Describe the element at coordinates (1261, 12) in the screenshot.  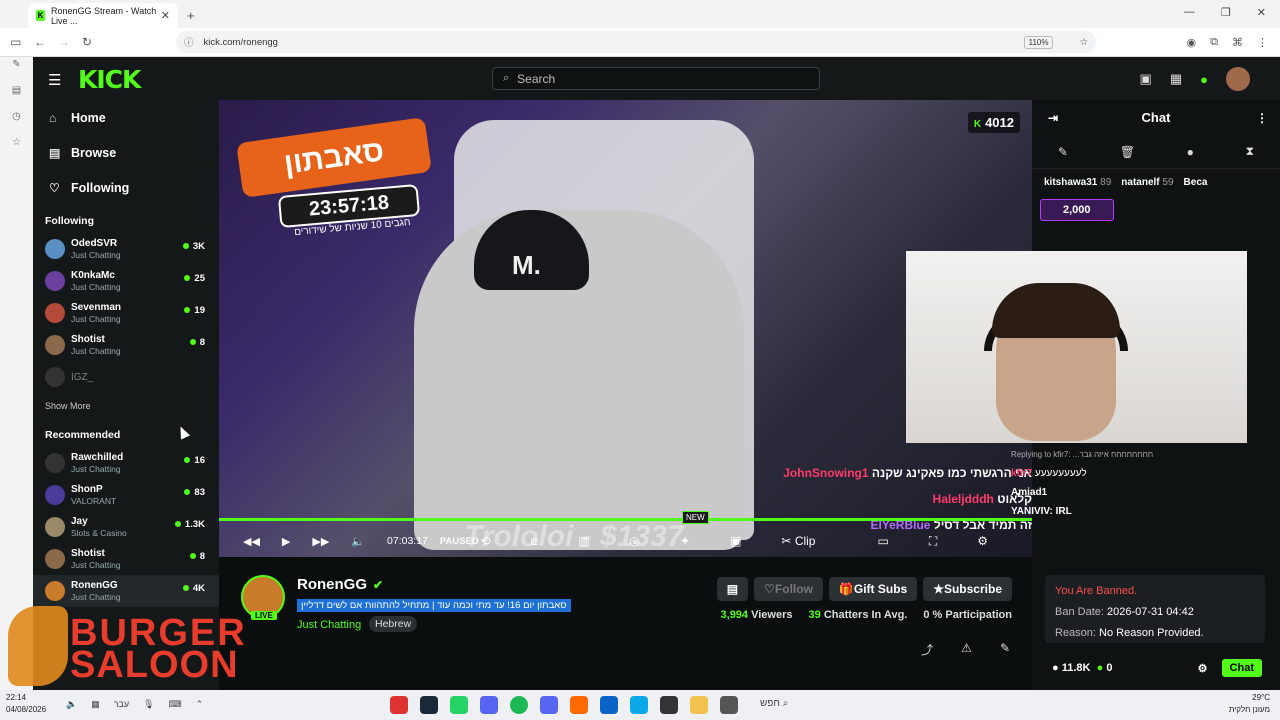
I see `close-window-icon: ✕` at that location.